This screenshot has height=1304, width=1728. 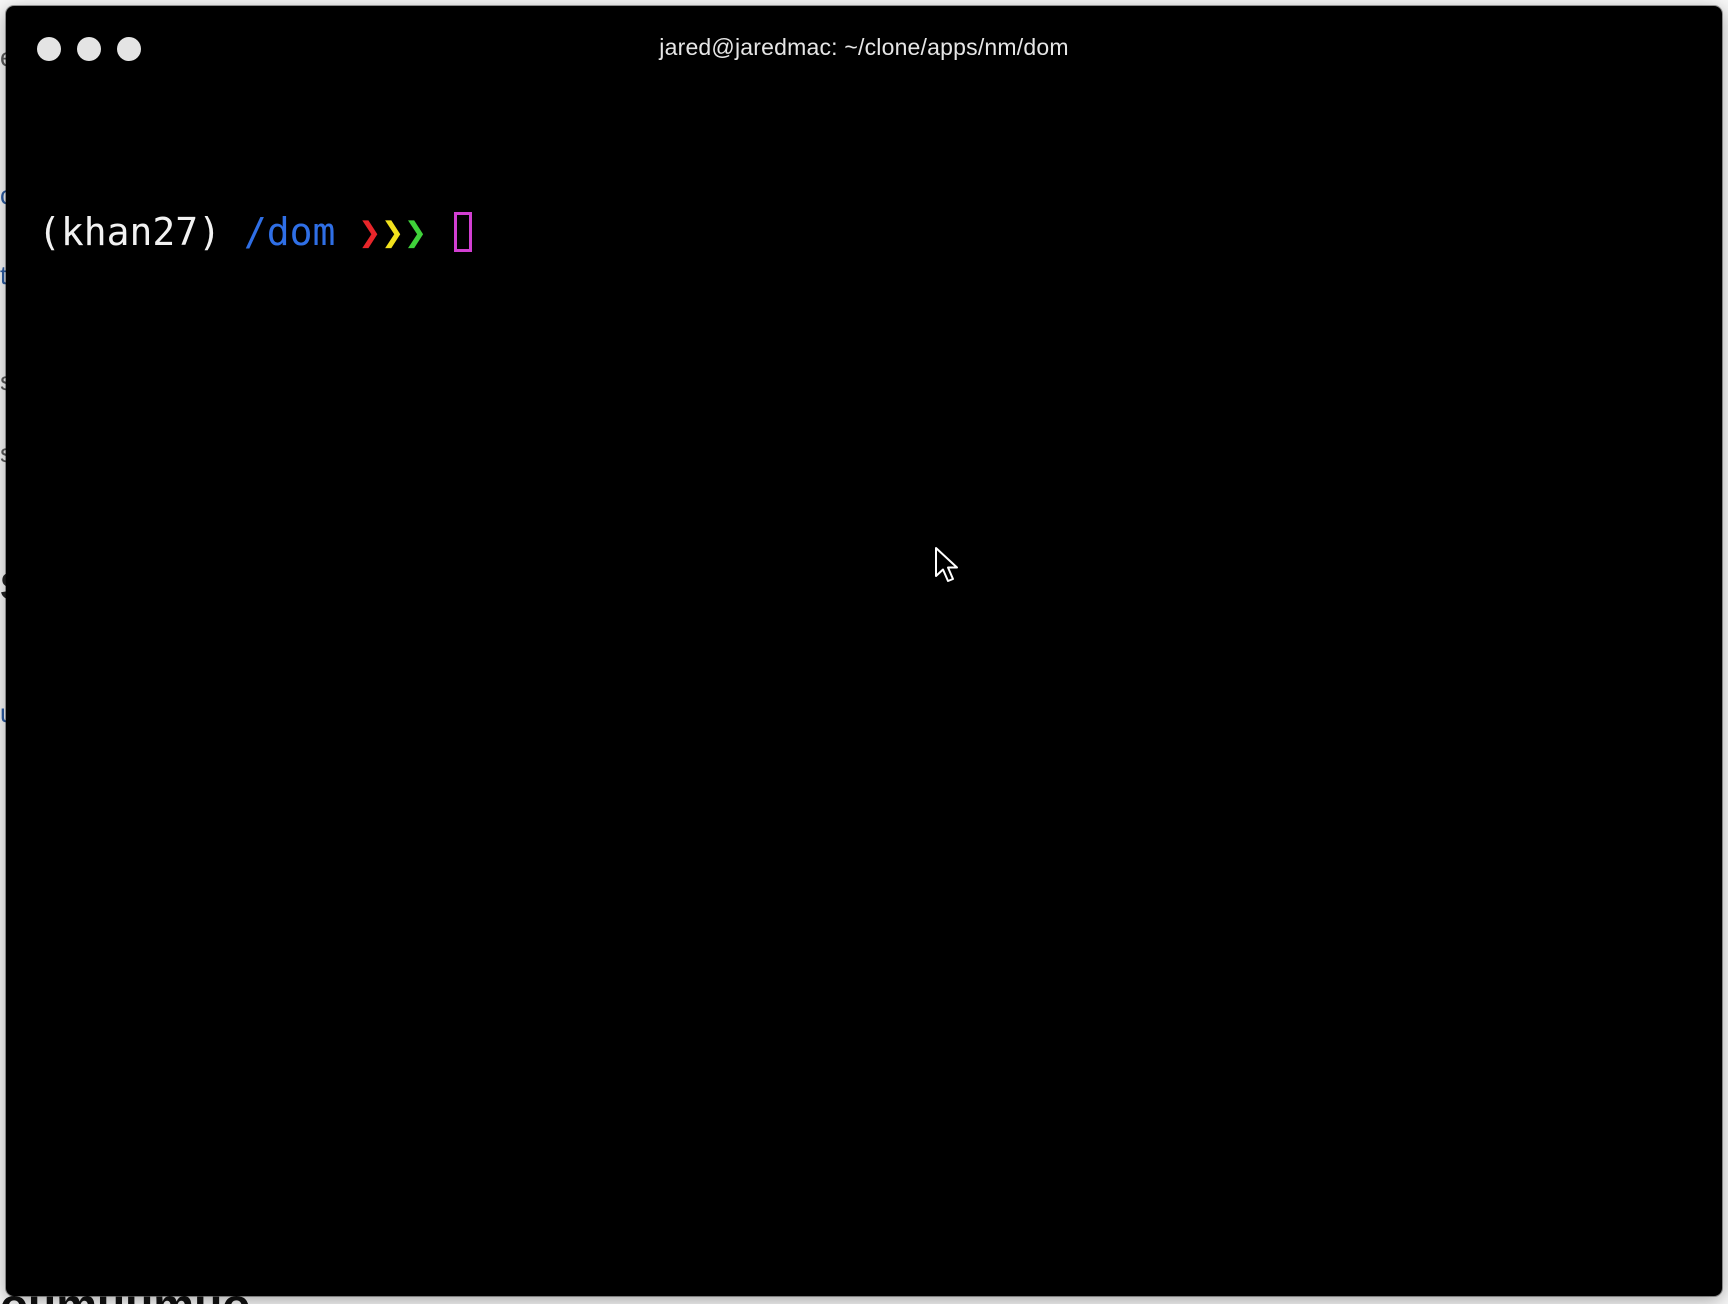 What do you see at coordinates (946, 564) in the screenshot?
I see `mouse-pointer-icon` at bounding box center [946, 564].